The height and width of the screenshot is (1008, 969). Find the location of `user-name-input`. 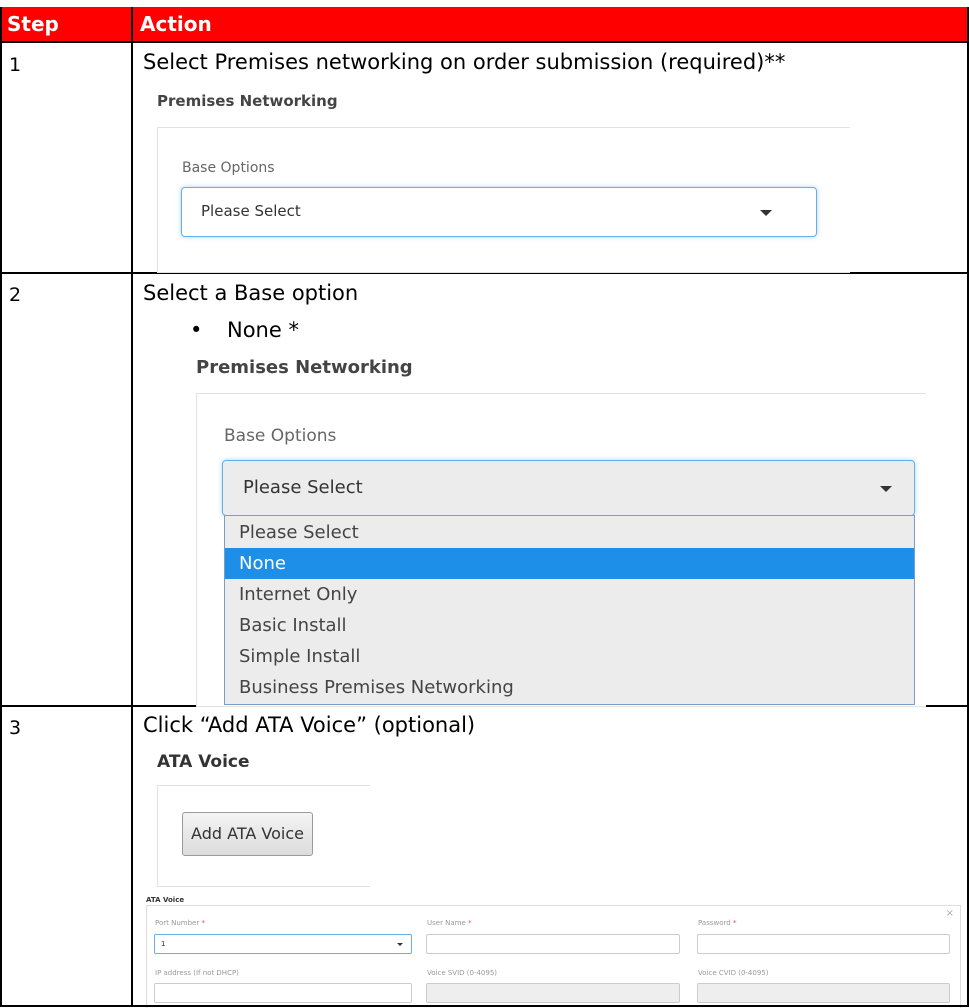

user-name-input is located at coordinates (553, 944).